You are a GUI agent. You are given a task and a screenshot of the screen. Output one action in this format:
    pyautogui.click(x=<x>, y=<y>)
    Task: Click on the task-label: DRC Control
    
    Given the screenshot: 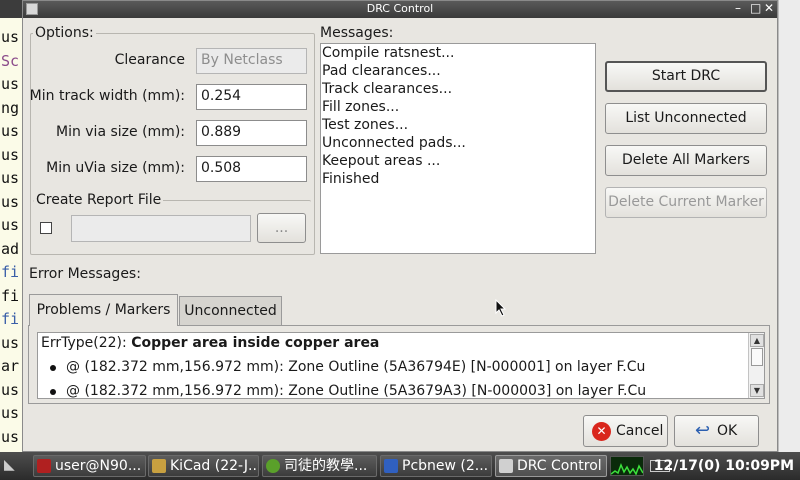 What is the action you would take?
    pyautogui.click(x=559, y=466)
    